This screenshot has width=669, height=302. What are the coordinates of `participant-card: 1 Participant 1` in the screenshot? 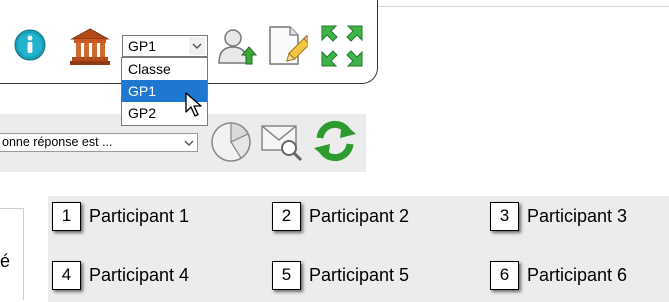 It's located at (120, 216).